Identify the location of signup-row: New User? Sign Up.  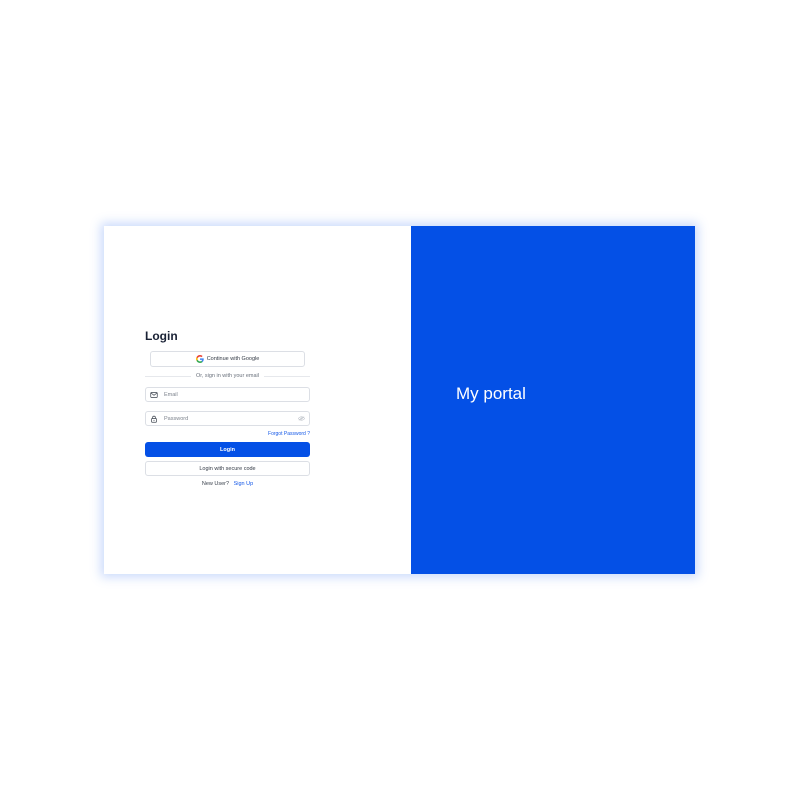
(227, 484).